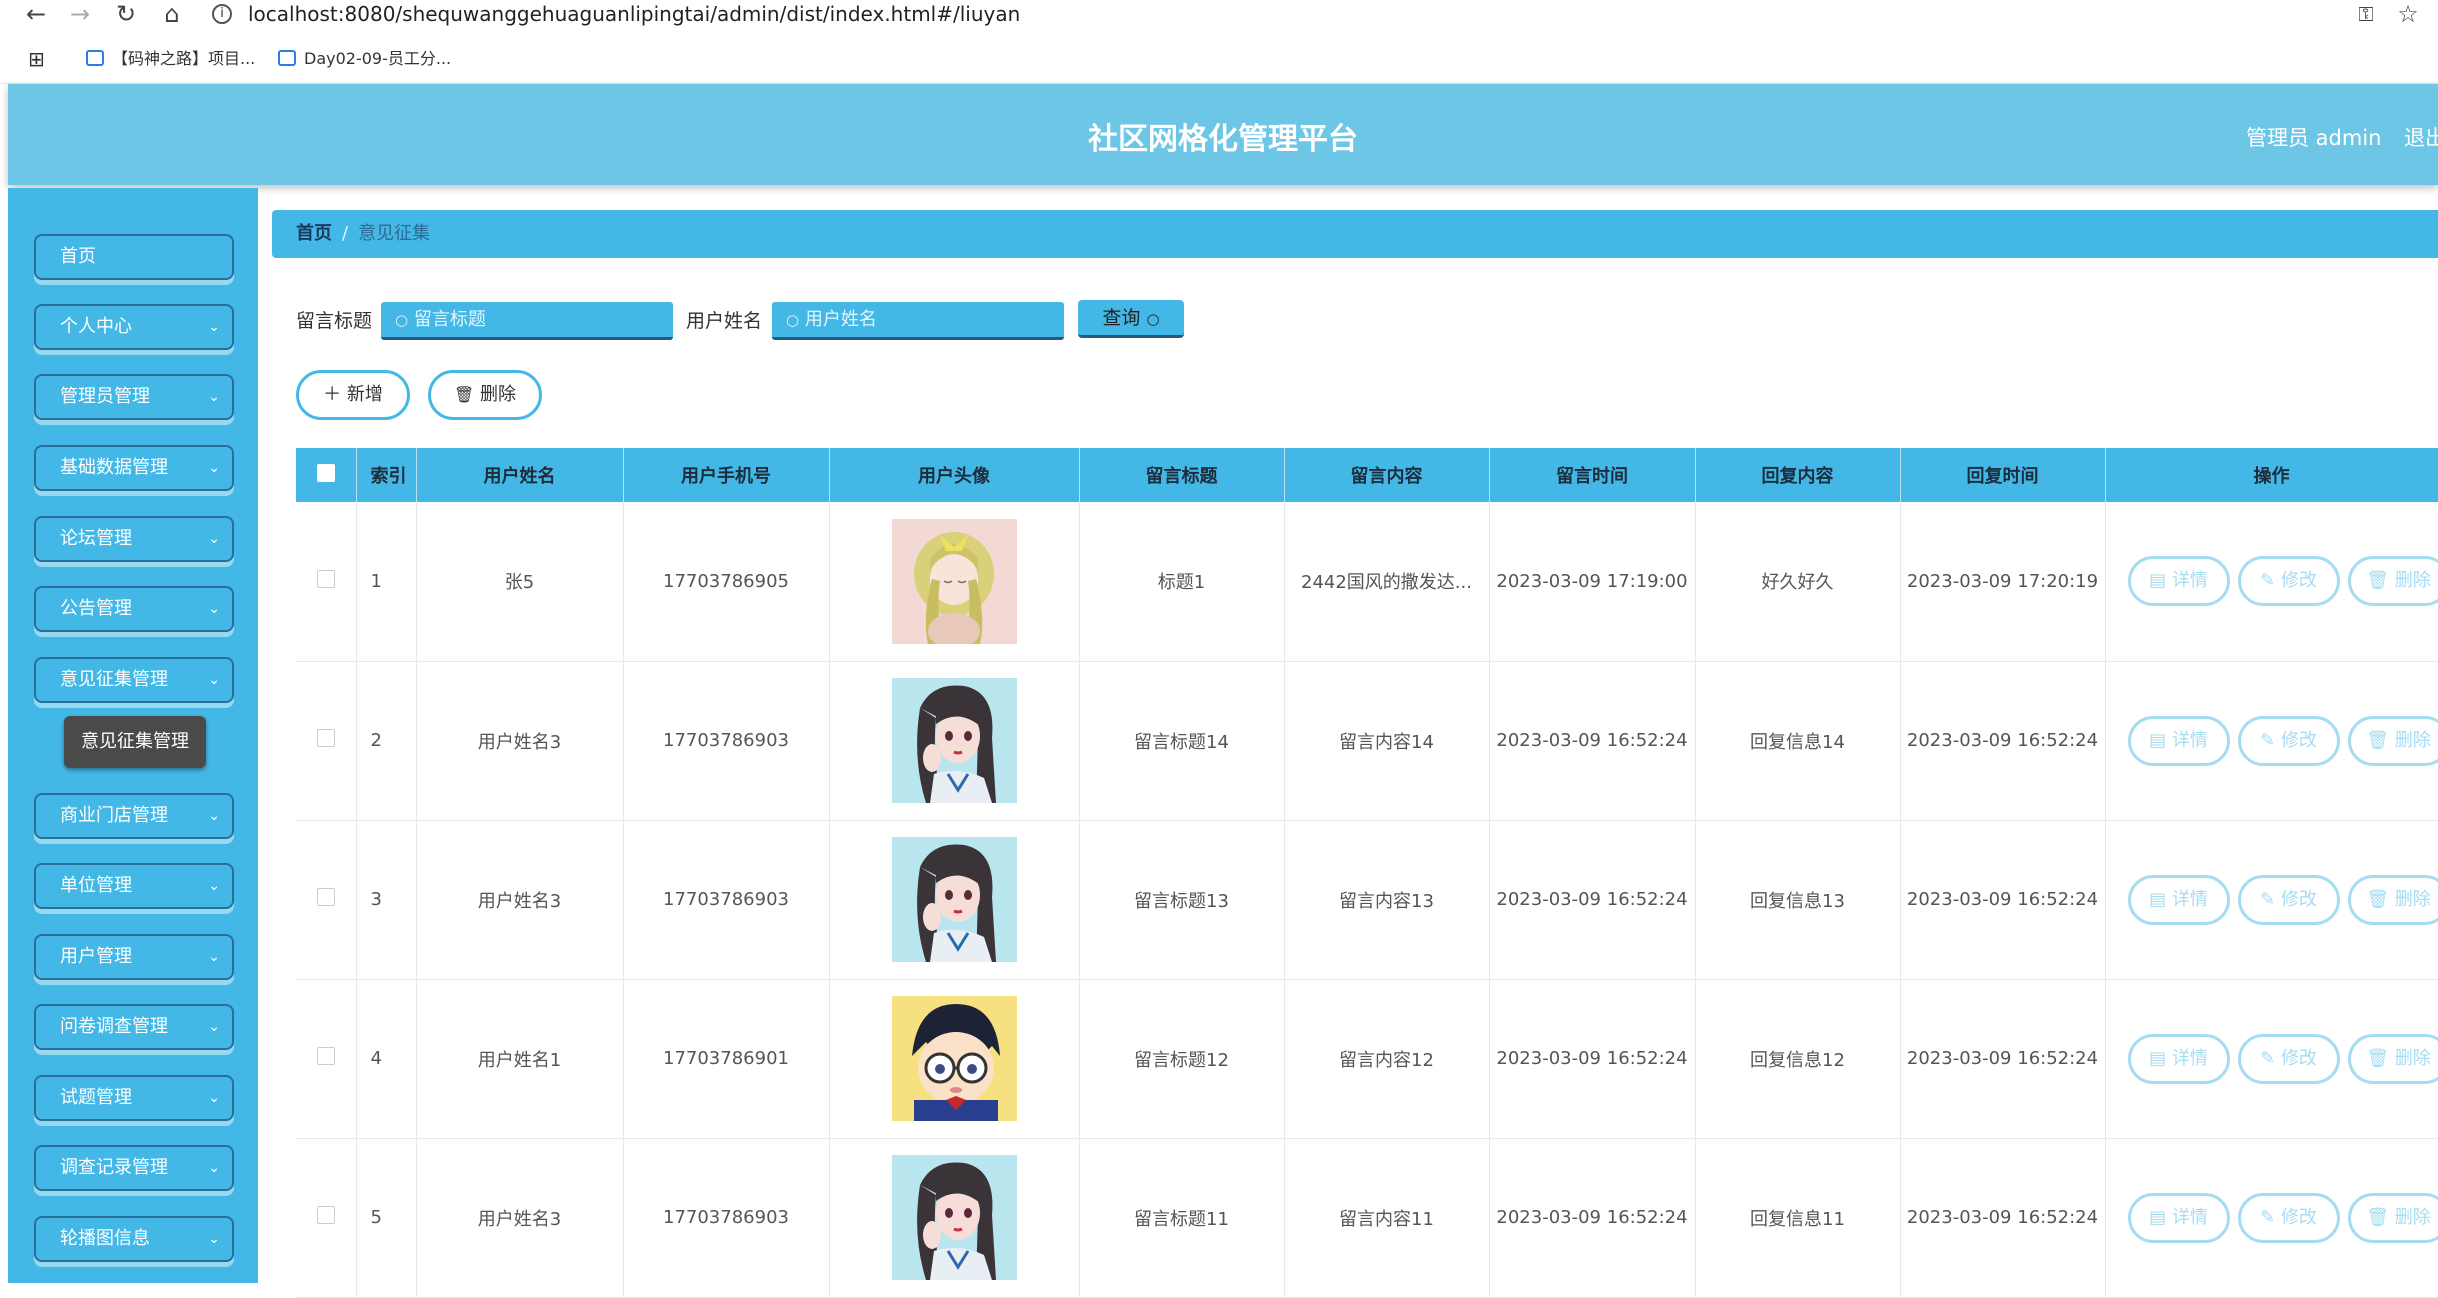 The image size is (2438, 1298). What do you see at coordinates (134, 816) in the screenshot?
I see `sidebar-item: 商业门店管理⌄` at bounding box center [134, 816].